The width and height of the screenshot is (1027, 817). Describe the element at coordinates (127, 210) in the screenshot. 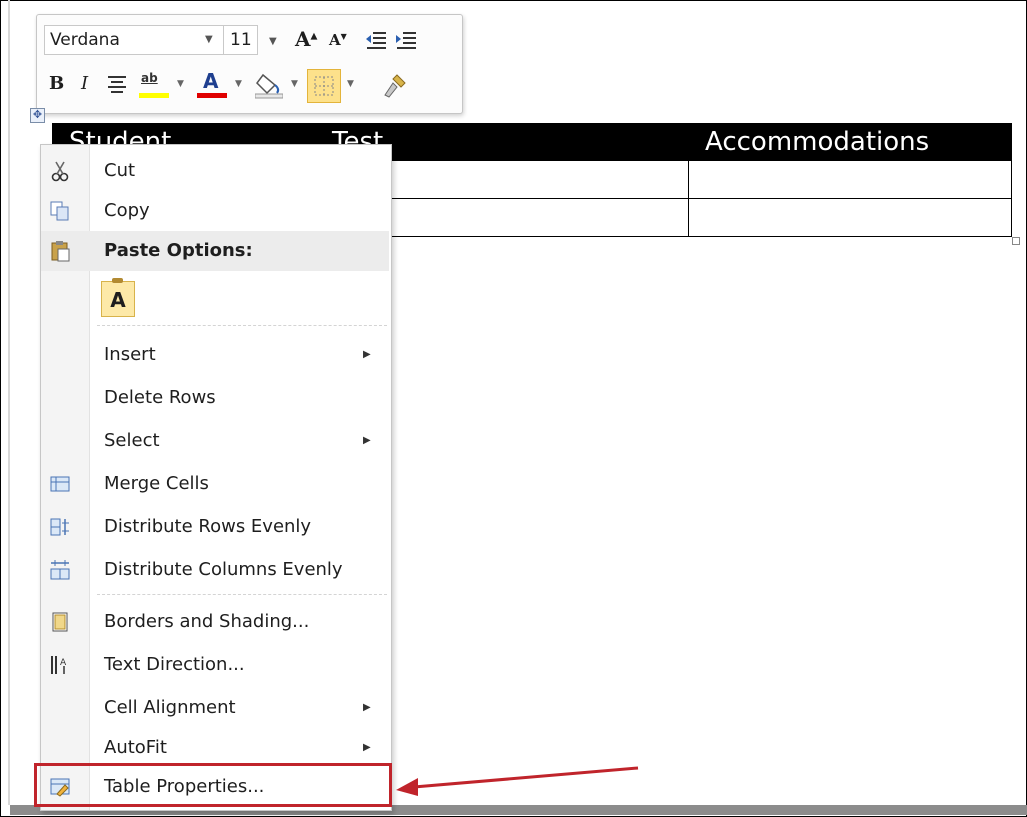

I see `menu-item-label: Copy` at that location.